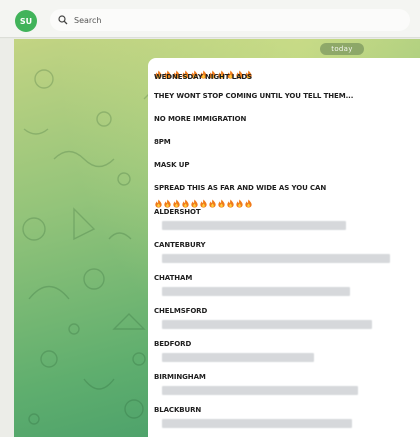 This screenshot has width=420, height=437. I want to click on message-line: NO MORE IMMIGRATION, so click(200, 119).